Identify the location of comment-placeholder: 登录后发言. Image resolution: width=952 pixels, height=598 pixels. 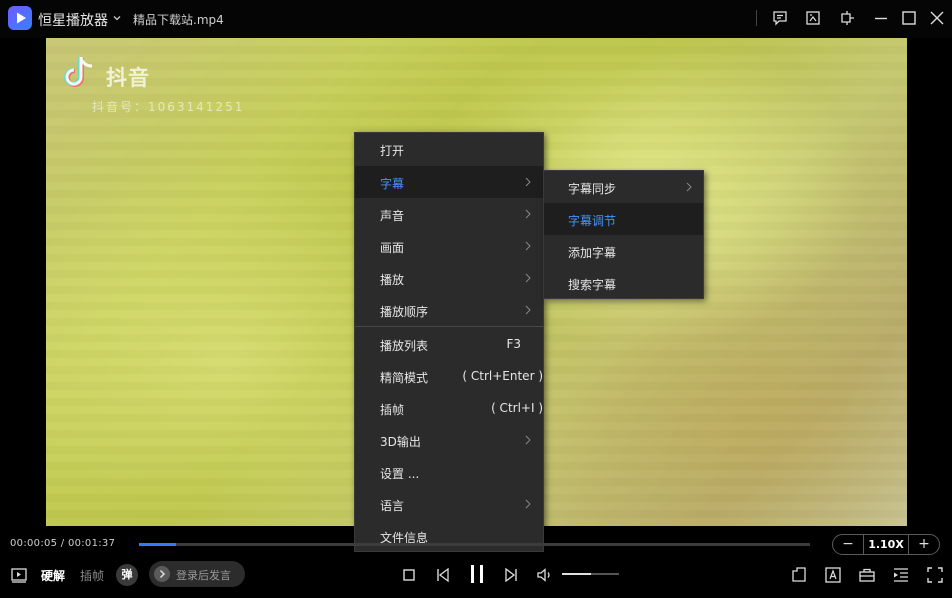
(203, 575).